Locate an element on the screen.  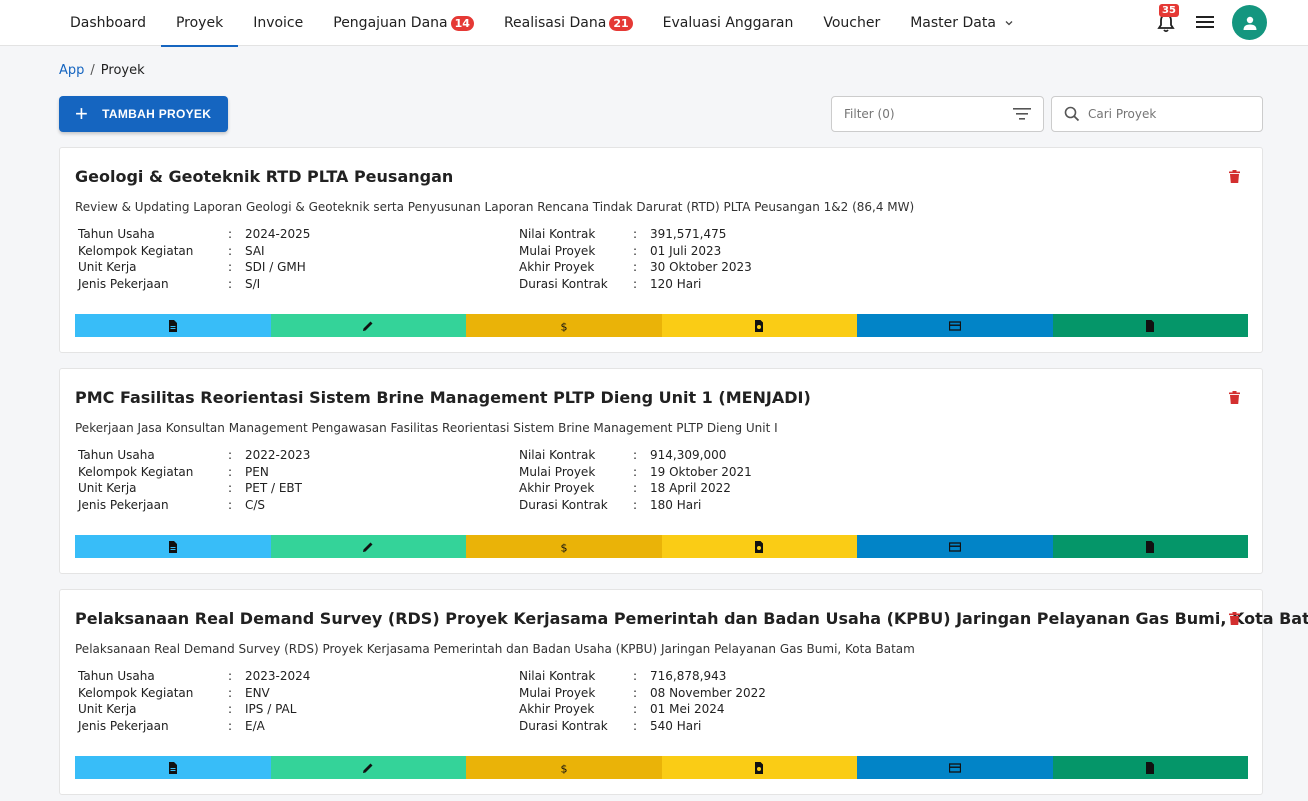
add-project-button: + TAMBAH PROYEK is located at coordinates (143, 114).